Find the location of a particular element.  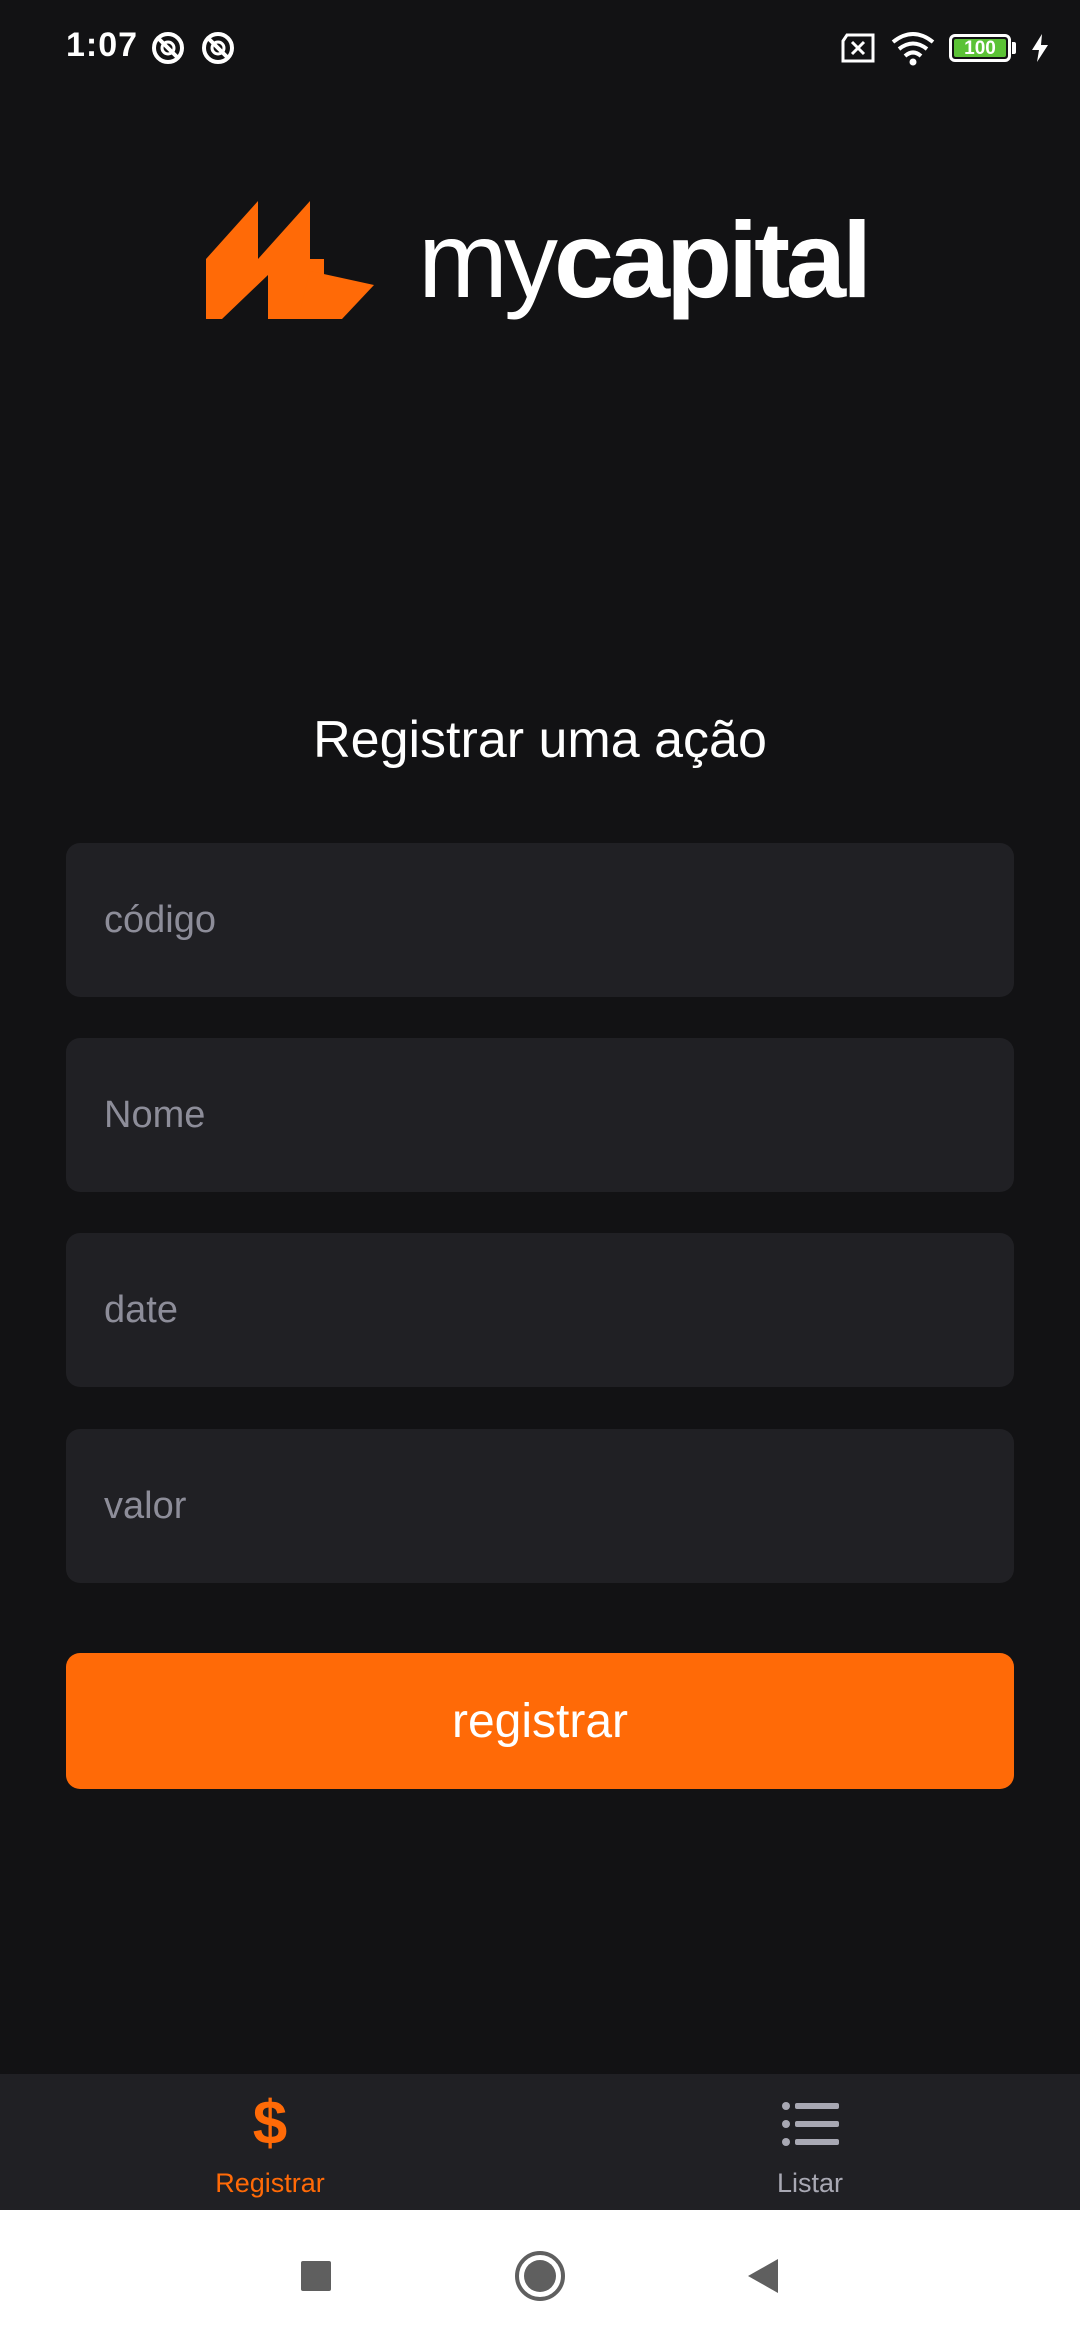

dollar-icon: $ is located at coordinates (270, 2123).